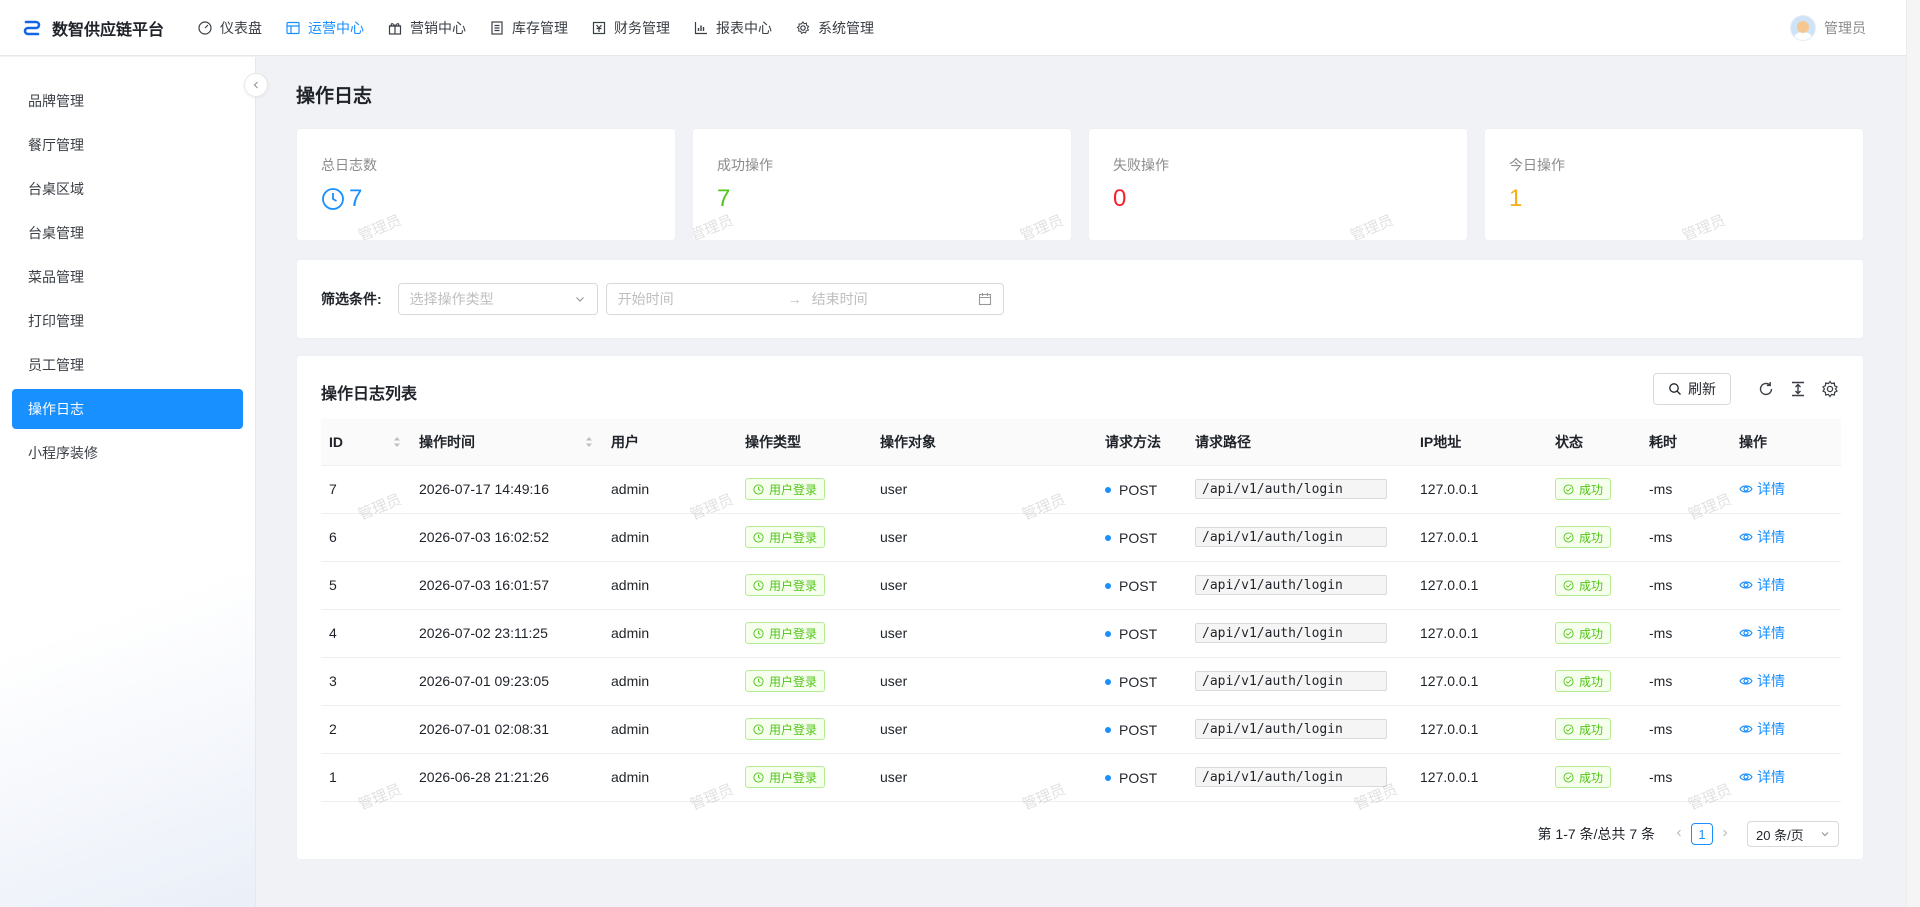  Describe the element at coordinates (1786, 777) in the screenshot. I see `cell-action: 详情` at that location.